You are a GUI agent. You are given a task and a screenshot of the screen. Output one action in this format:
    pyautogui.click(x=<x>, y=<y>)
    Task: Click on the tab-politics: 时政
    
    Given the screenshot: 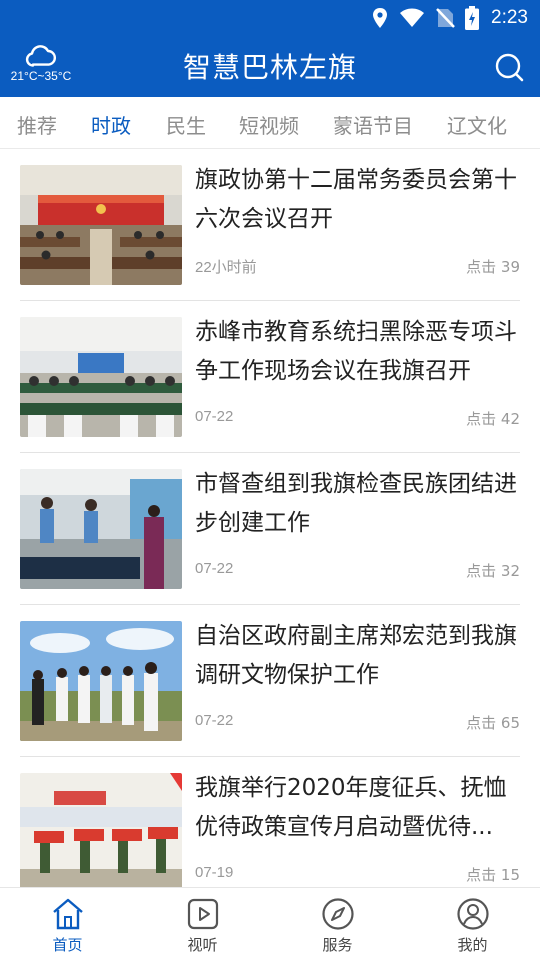 What is the action you would take?
    pyautogui.click(x=111, y=124)
    